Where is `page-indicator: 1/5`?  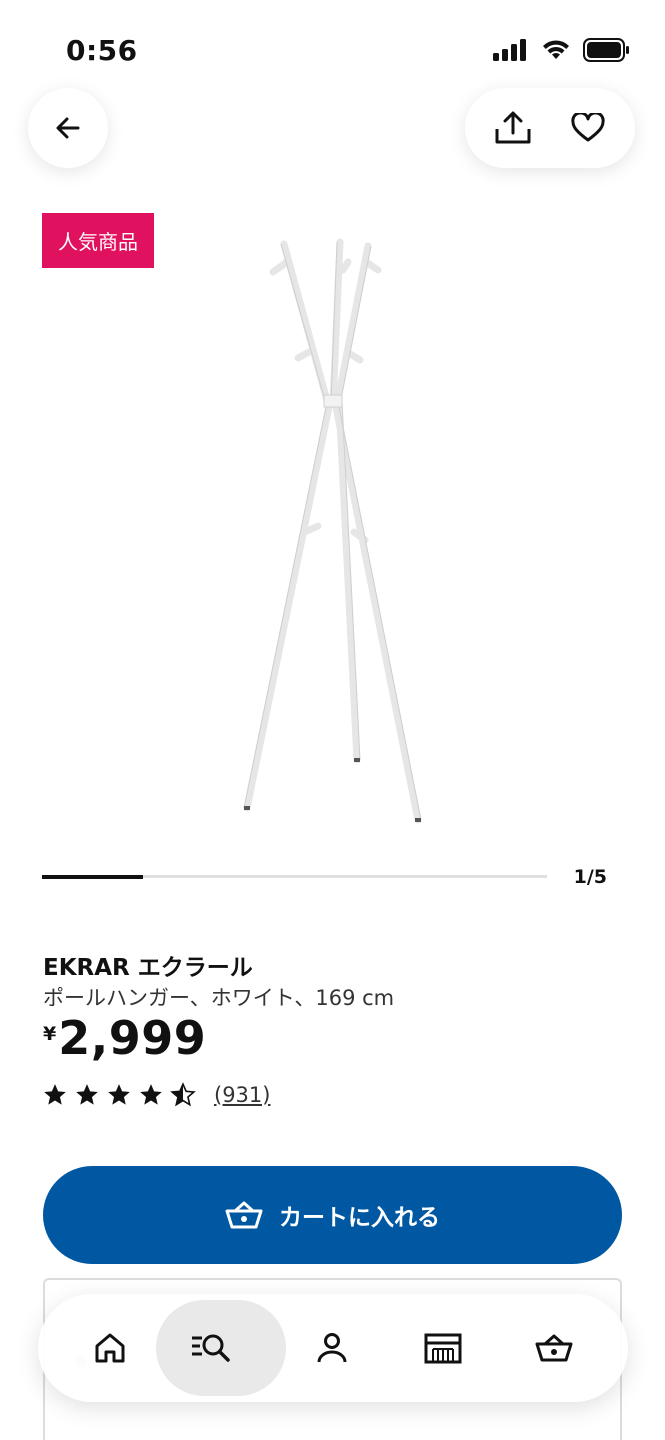
page-indicator: 1/5 is located at coordinates (590, 877).